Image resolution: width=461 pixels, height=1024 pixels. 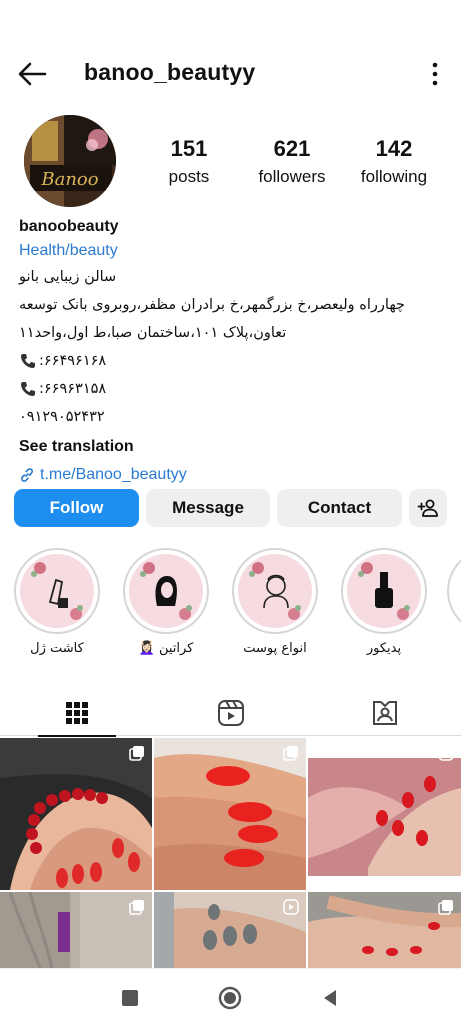 I want to click on follow-button: Follow, so click(x=76, y=508).